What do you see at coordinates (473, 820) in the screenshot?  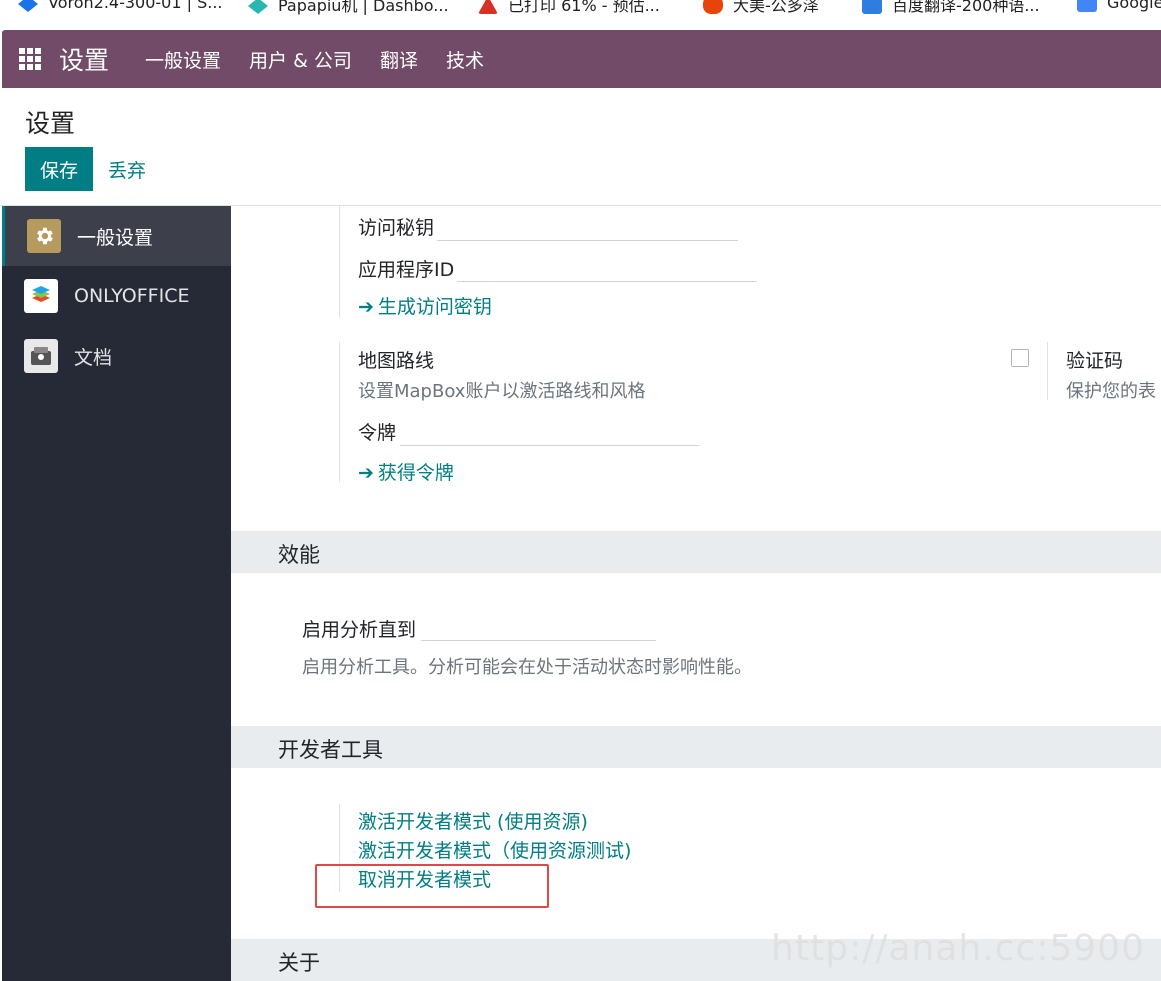 I see `activate-developer-mode-assets-link: 激活开发者模式 (使用资源)` at bounding box center [473, 820].